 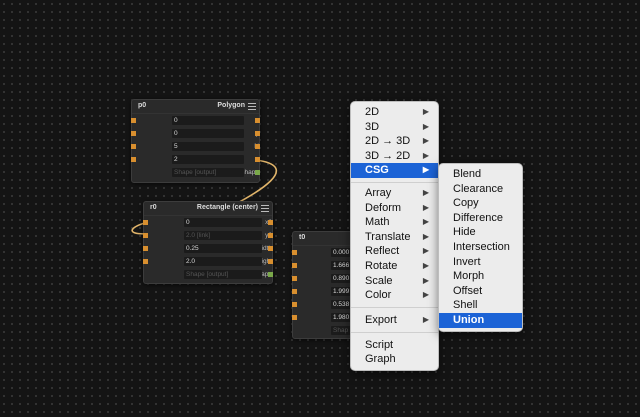 I want to click on node-header: r0 Rectangle (center), so click(x=208, y=209).